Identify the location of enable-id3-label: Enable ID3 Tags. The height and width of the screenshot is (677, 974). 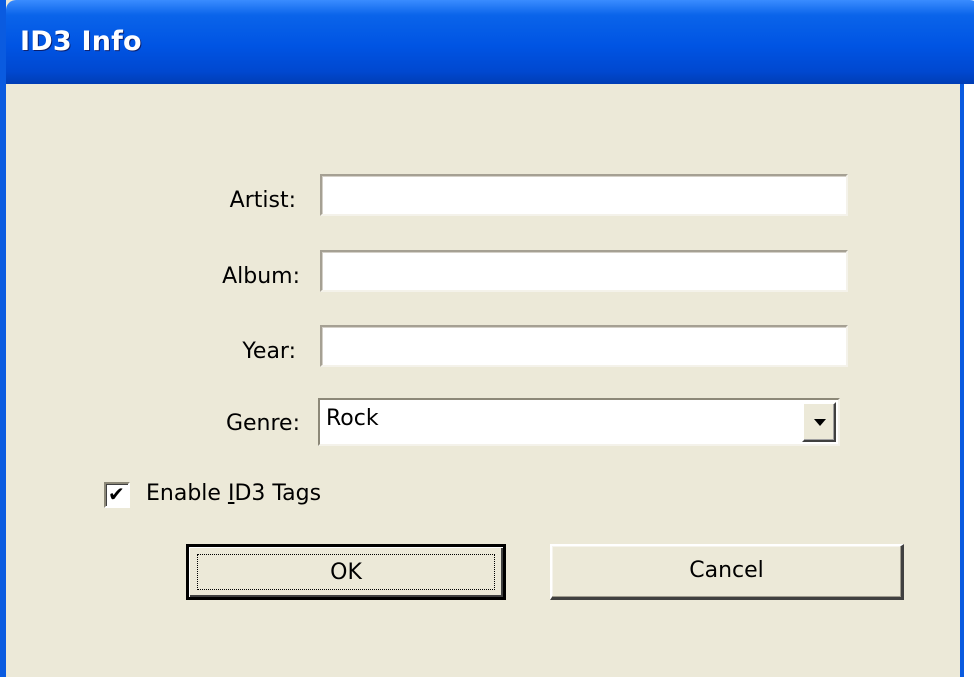
(233, 493).